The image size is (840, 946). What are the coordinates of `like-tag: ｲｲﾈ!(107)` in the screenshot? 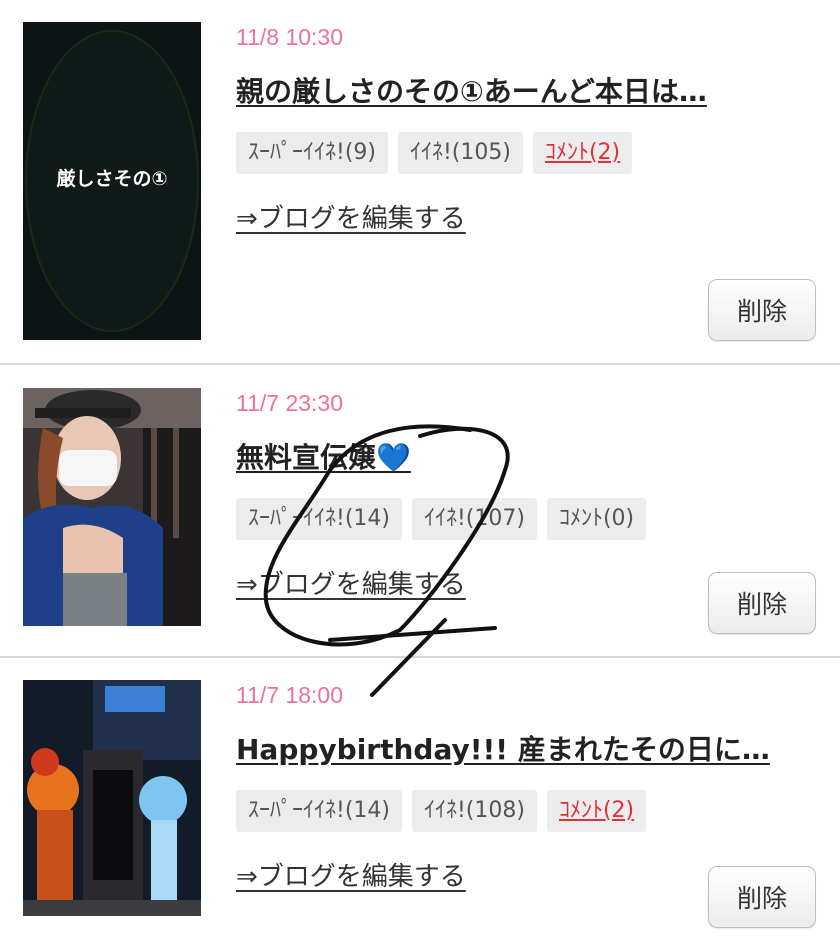 It's located at (474, 519).